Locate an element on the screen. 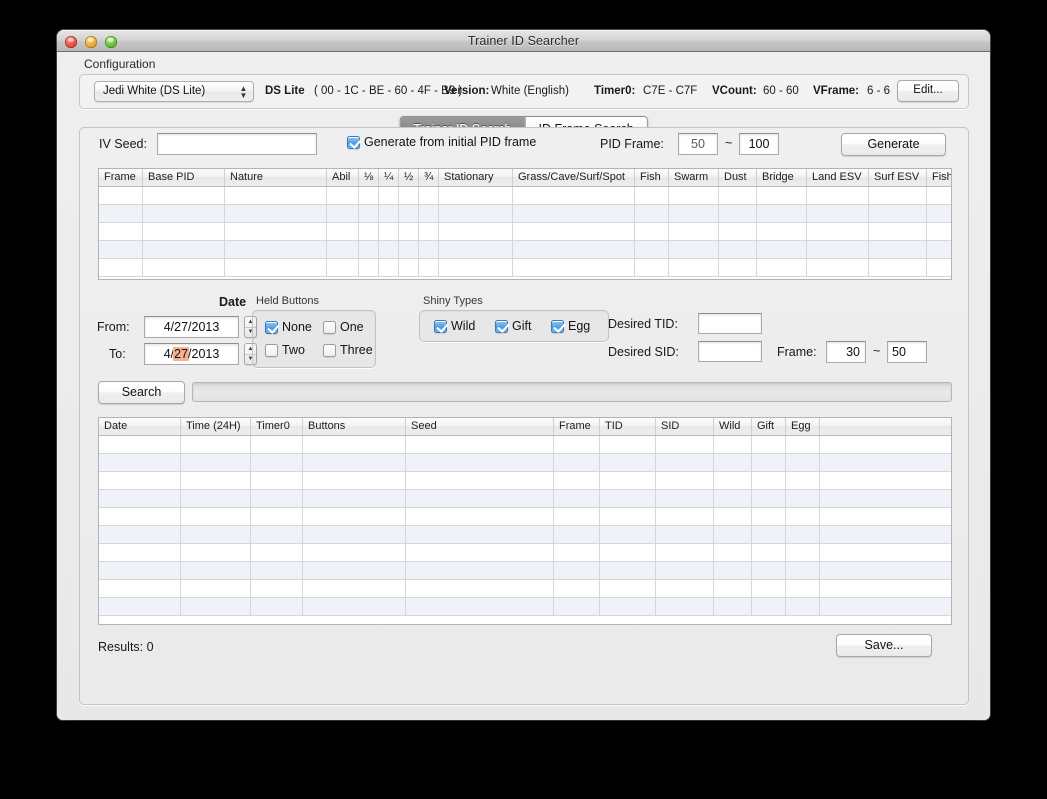 The height and width of the screenshot is (799, 1047). search-button: Search is located at coordinates (141, 392).